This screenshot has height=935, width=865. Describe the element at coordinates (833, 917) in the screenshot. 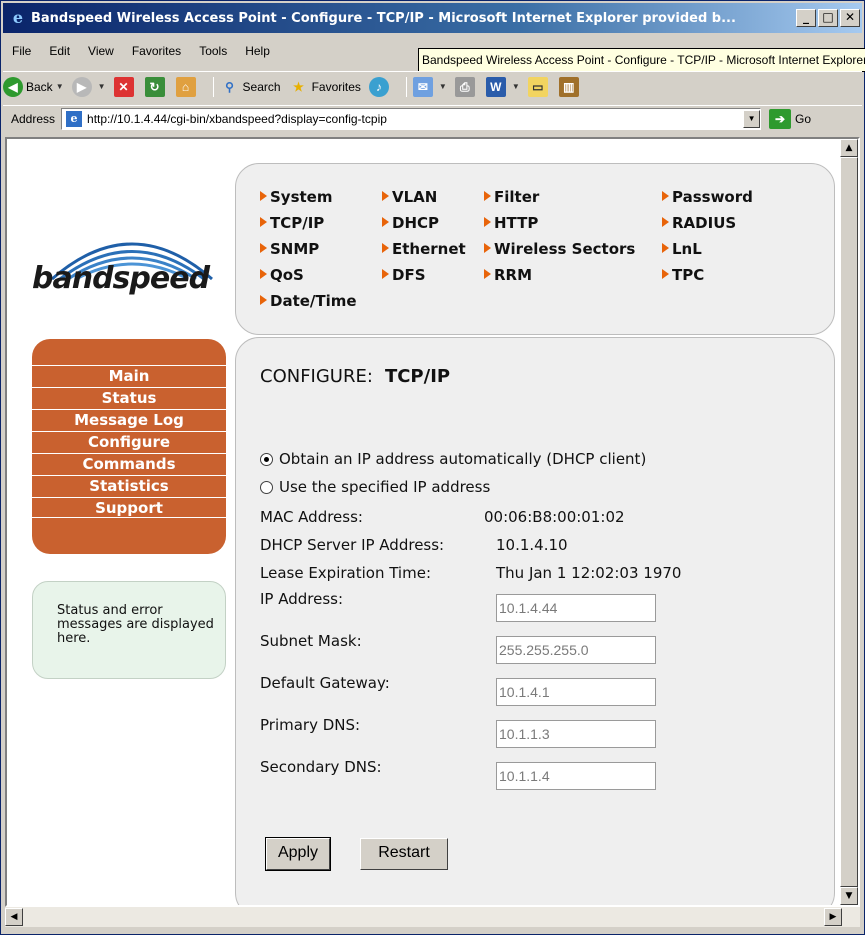

I see `scroll-right-button: ▶` at that location.